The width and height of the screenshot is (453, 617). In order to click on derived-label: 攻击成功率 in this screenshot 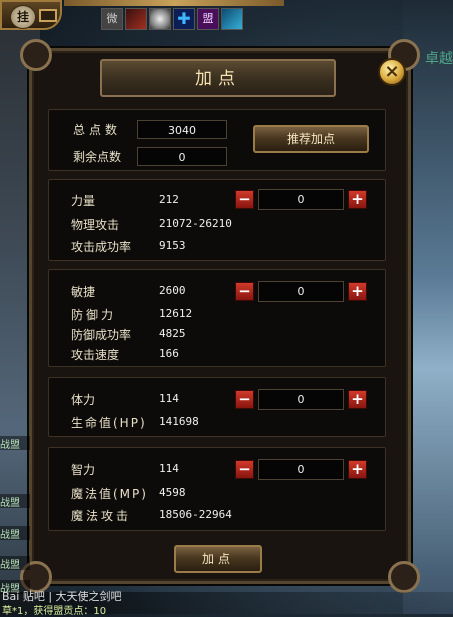, I will do `click(101, 247)`.